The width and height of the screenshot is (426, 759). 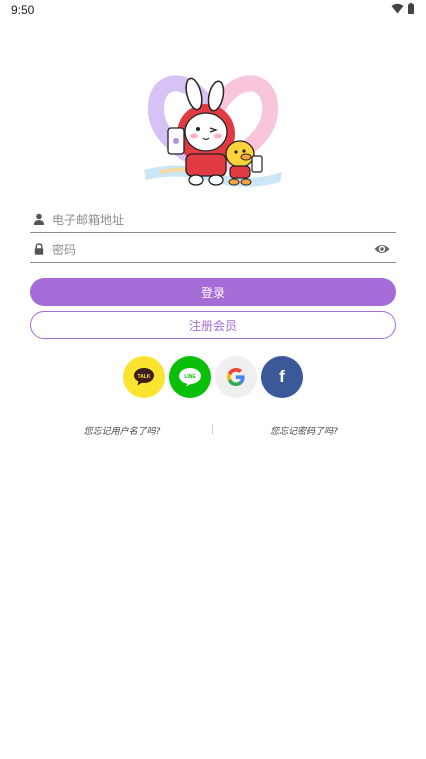 What do you see at coordinates (382, 249) in the screenshot?
I see `show-password-icon` at bounding box center [382, 249].